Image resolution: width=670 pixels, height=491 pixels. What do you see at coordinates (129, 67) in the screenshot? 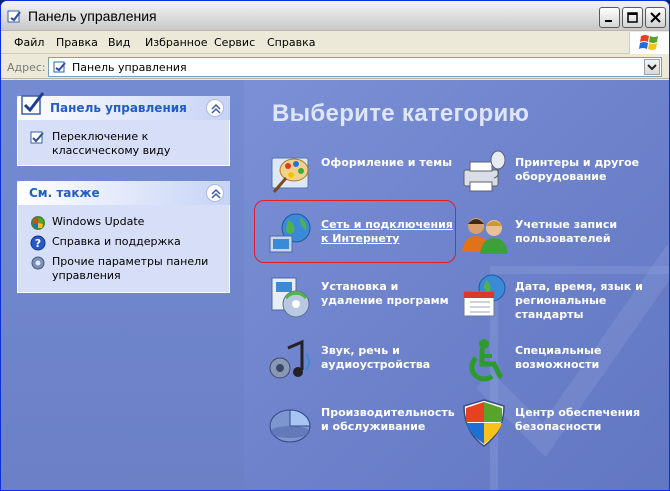
I see `address-value: Панель управления` at bounding box center [129, 67].